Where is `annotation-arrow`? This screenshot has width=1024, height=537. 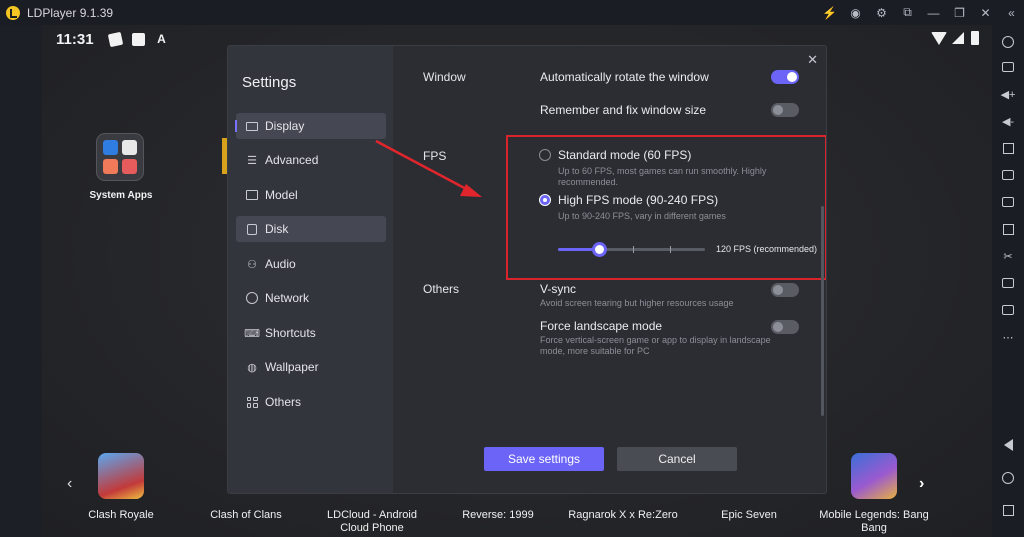 annotation-arrow is located at coordinates (428, 168).